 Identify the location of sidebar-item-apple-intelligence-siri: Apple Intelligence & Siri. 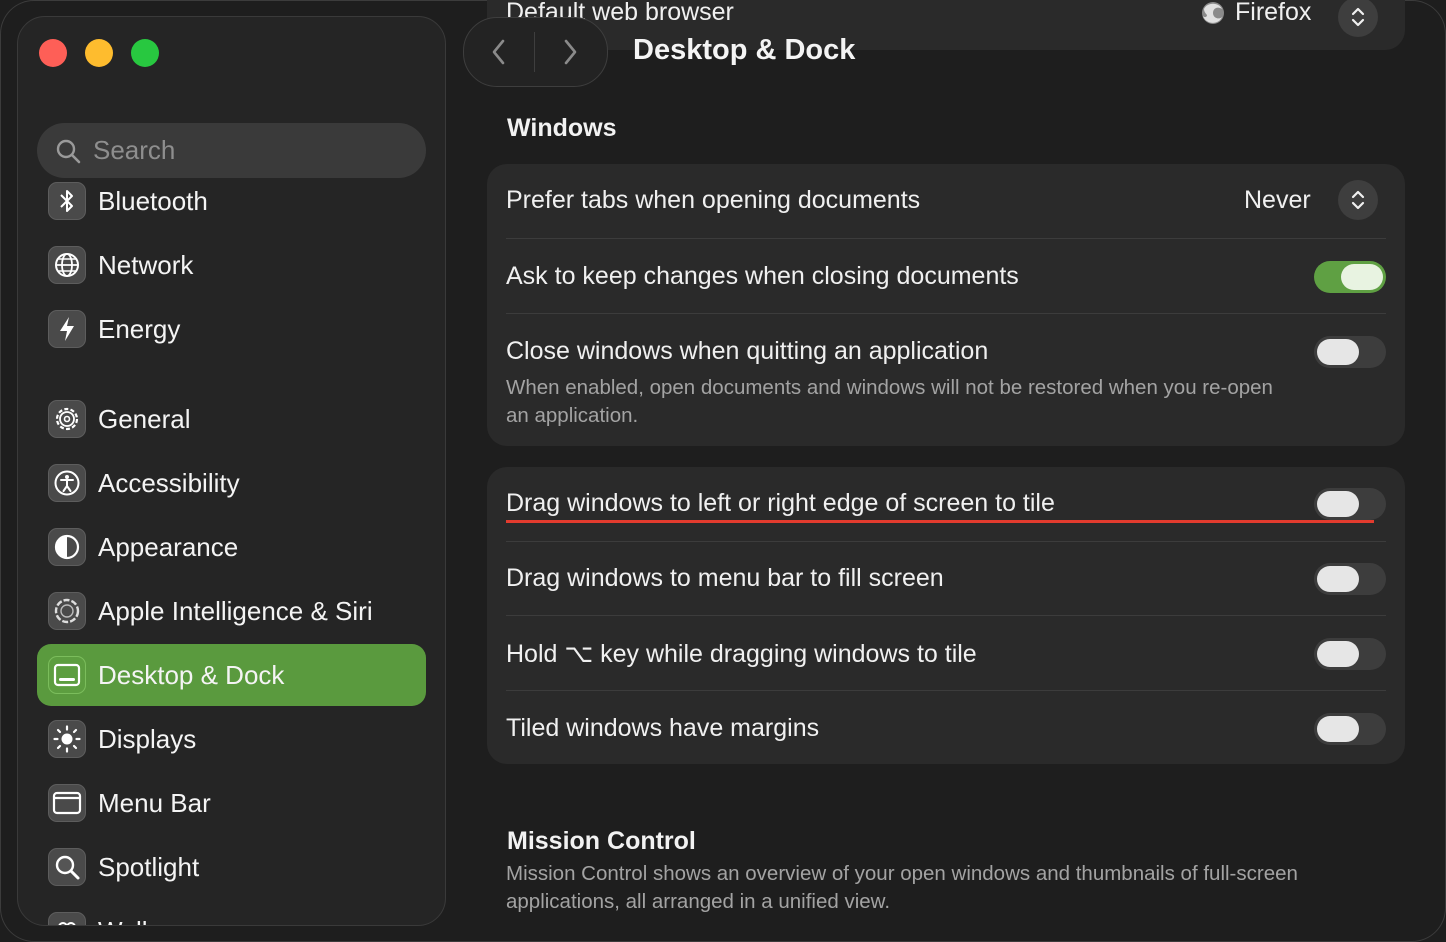
(231, 611).